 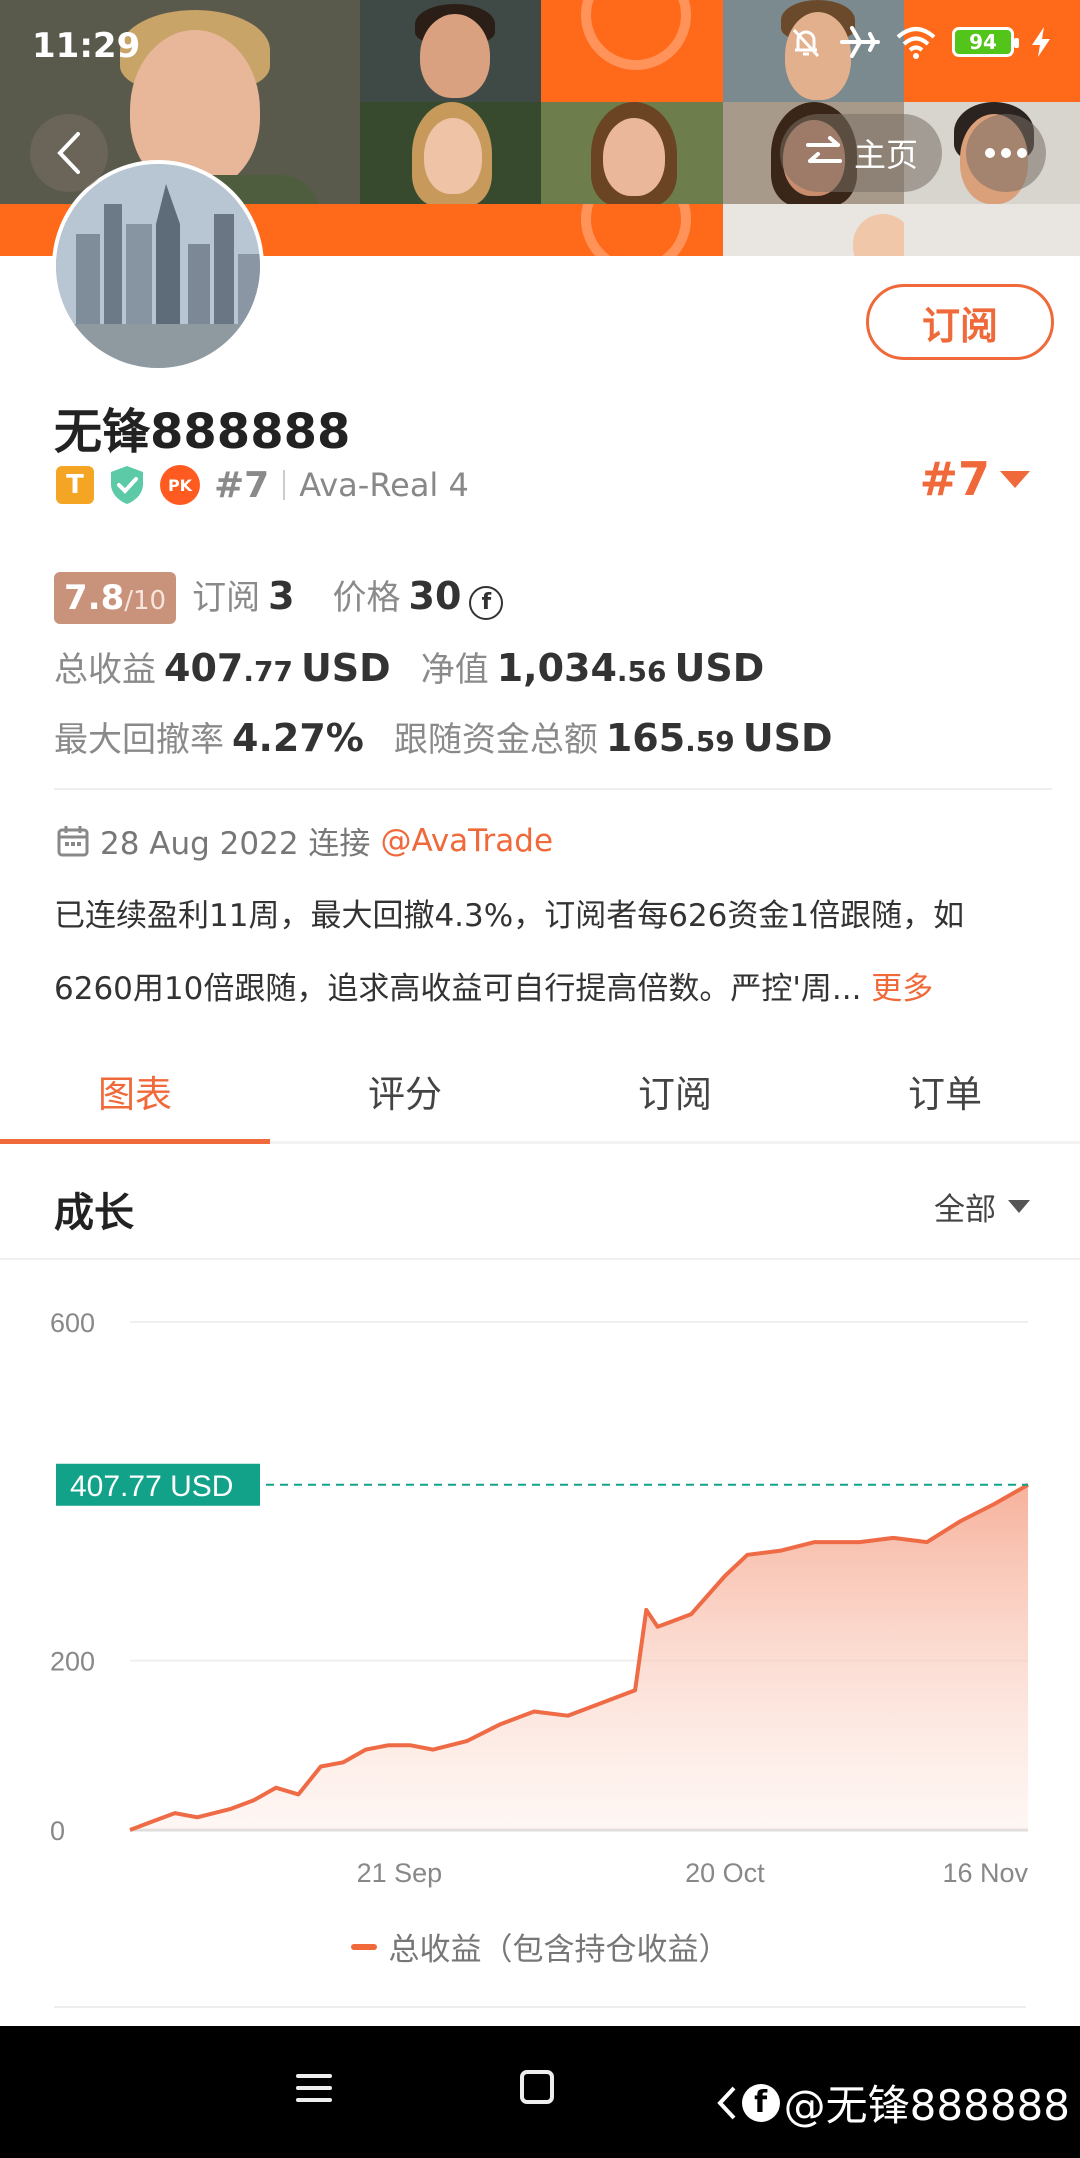 I want to click on drawdown-value: 4.27%, so click(x=298, y=738).